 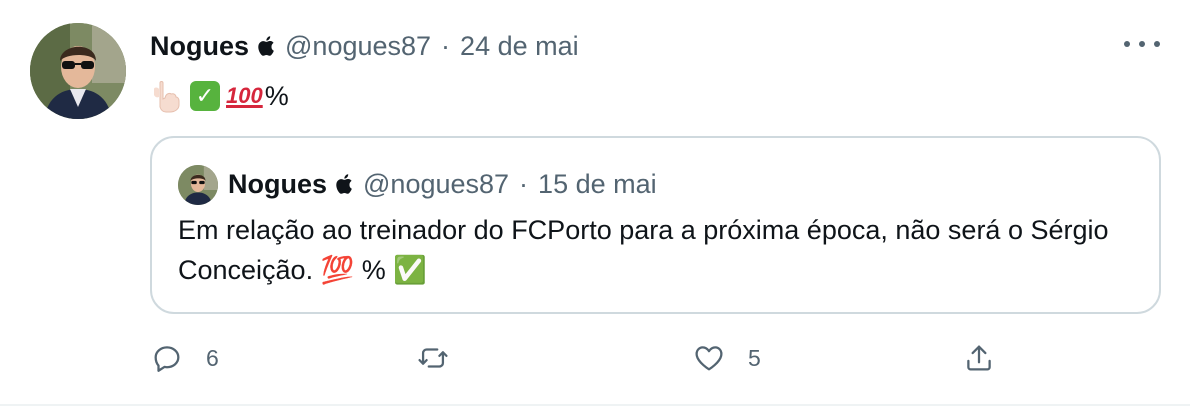 I want to click on author-handle: @nogues87, so click(x=358, y=46).